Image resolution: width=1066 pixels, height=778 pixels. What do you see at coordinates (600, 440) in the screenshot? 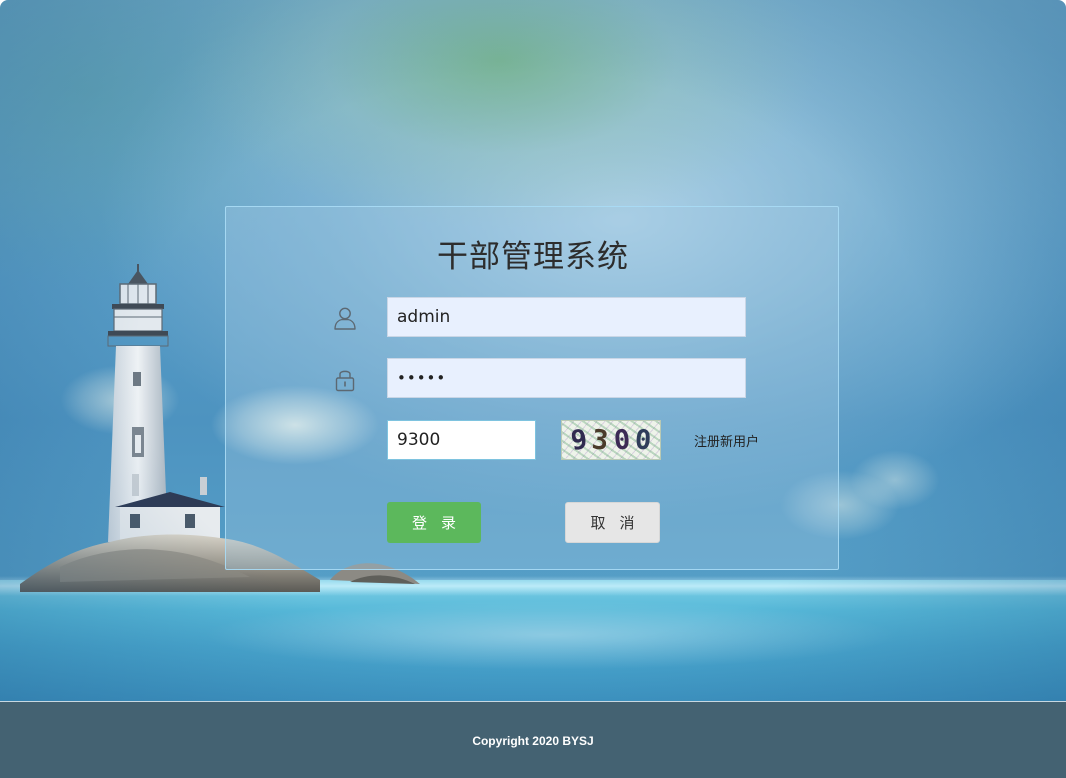
I see `captcha-char: 3` at bounding box center [600, 440].